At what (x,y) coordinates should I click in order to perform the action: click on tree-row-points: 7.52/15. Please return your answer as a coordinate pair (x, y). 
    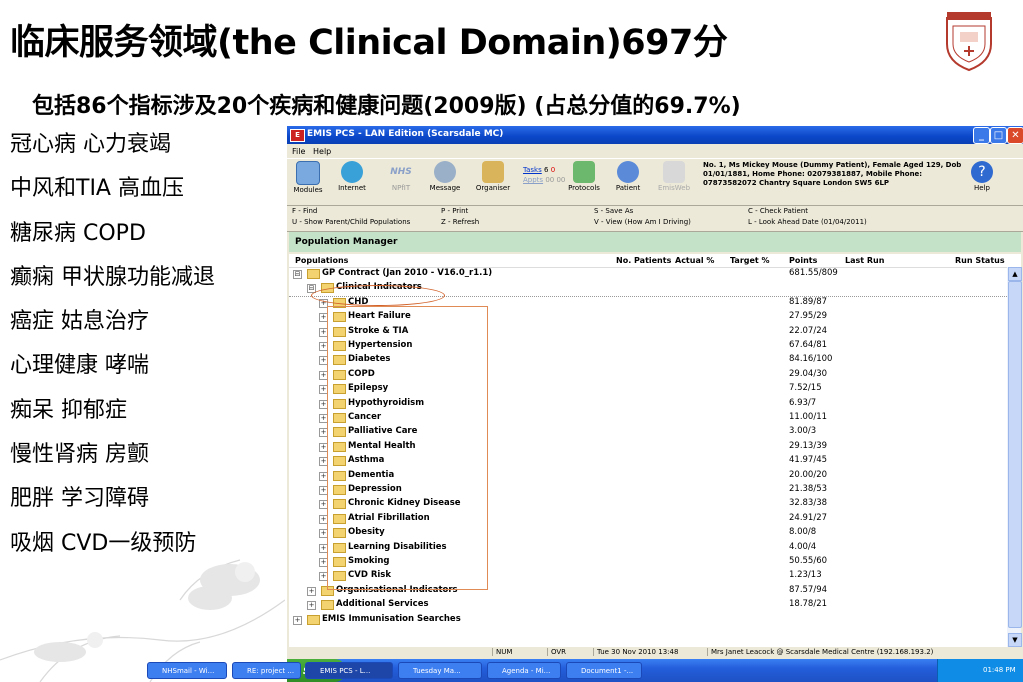
    Looking at the image, I should click on (805, 388).